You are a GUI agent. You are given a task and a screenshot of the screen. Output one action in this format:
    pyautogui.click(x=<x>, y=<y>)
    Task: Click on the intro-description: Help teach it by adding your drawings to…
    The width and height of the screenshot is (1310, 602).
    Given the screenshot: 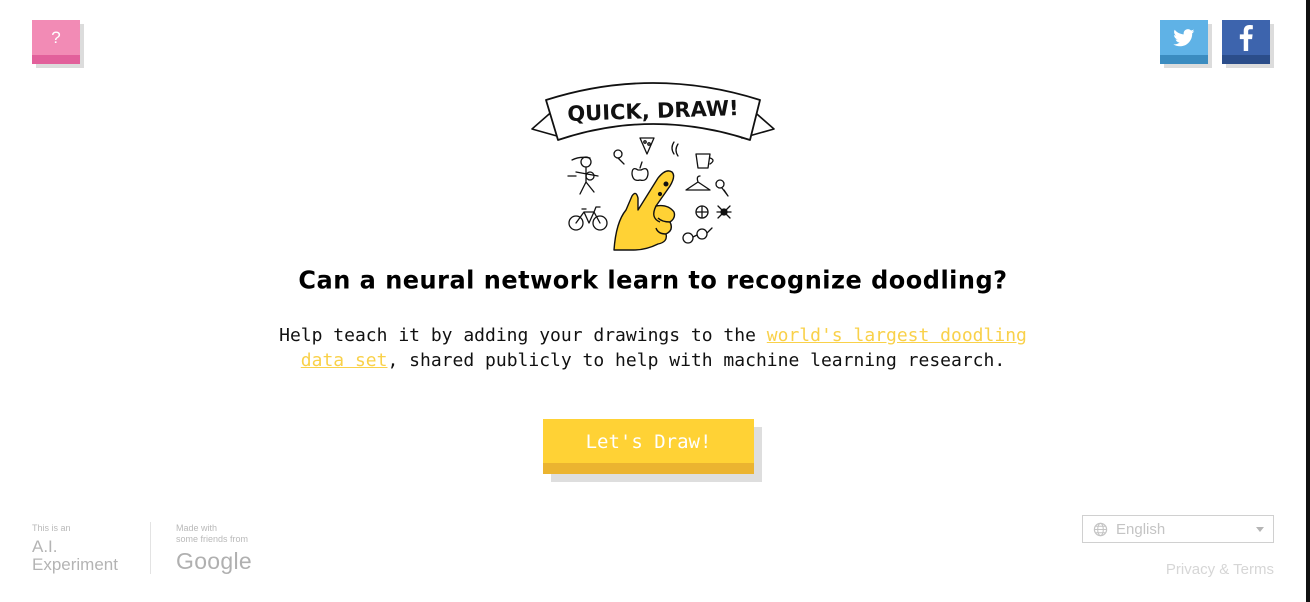 What is the action you would take?
    pyautogui.click(x=653, y=348)
    